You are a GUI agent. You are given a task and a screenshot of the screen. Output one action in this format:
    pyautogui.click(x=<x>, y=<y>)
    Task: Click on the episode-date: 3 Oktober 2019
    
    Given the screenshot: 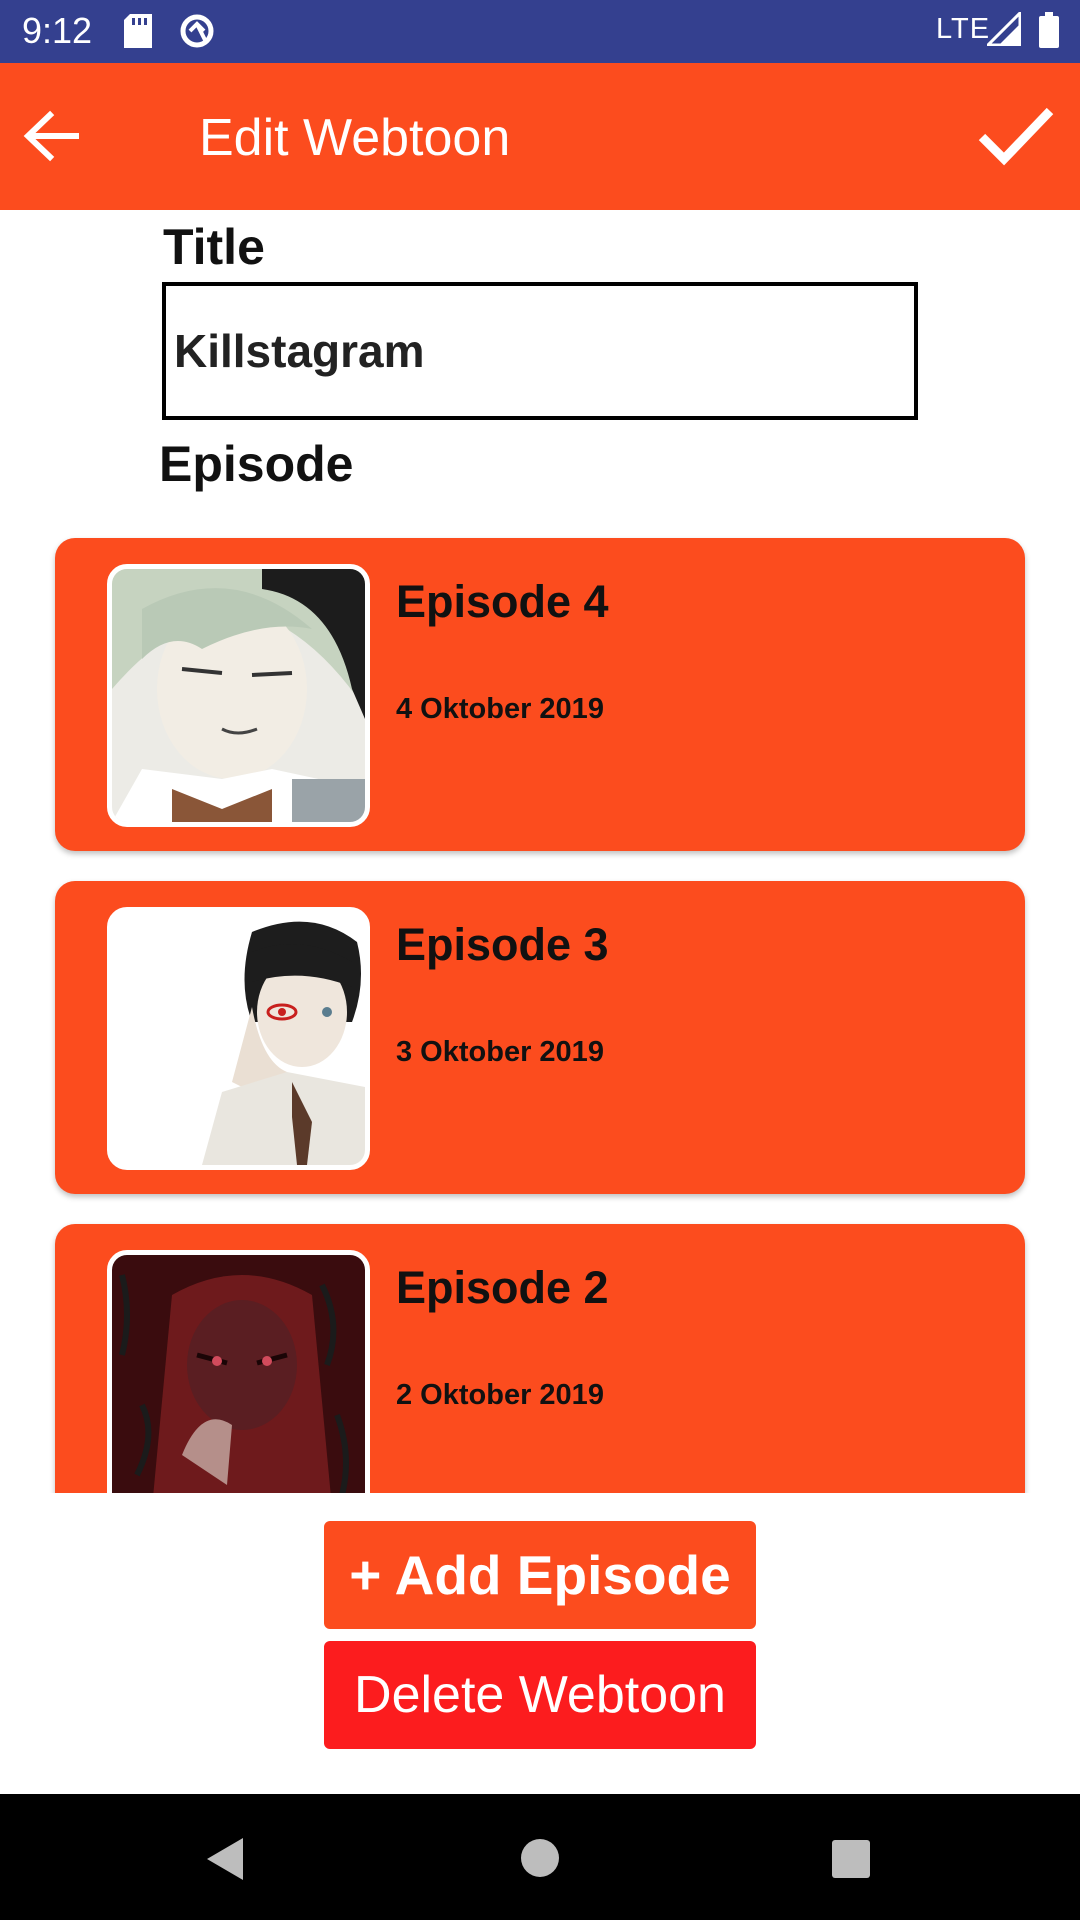 What is the action you would take?
    pyautogui.click(x=500, y=1052)
    